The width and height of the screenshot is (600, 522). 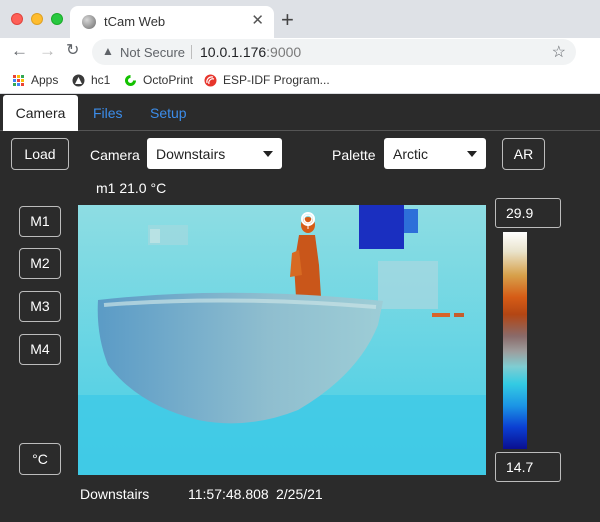 I want to click on camera-label: Camera, so click(x=115, y=155).